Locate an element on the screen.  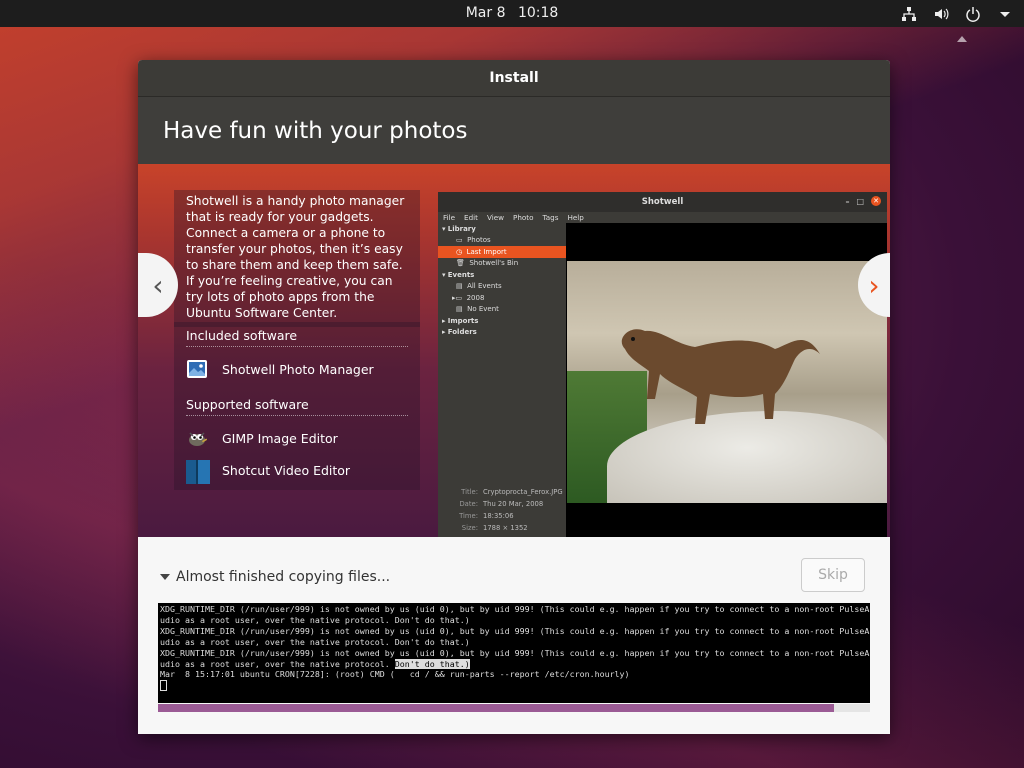
trash-icon: 🗑 is located at coordinates (460, 263).